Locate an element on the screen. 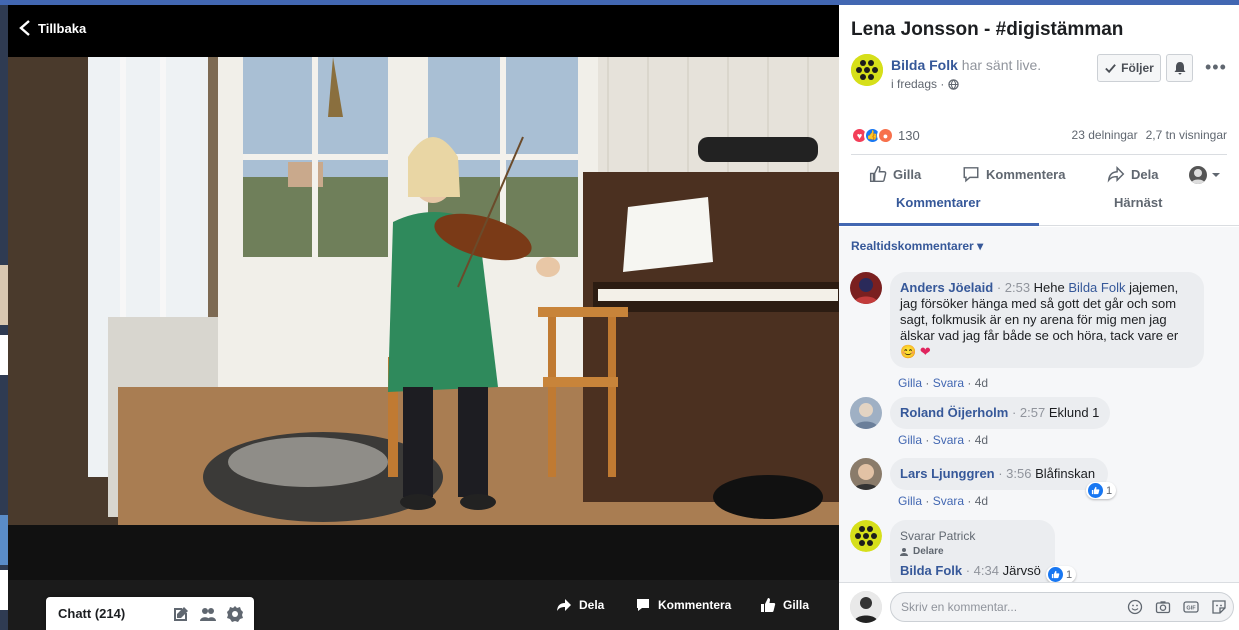 This screenshot has height=630, width=1239. background-page-edge is located at coordinates (4, 317).